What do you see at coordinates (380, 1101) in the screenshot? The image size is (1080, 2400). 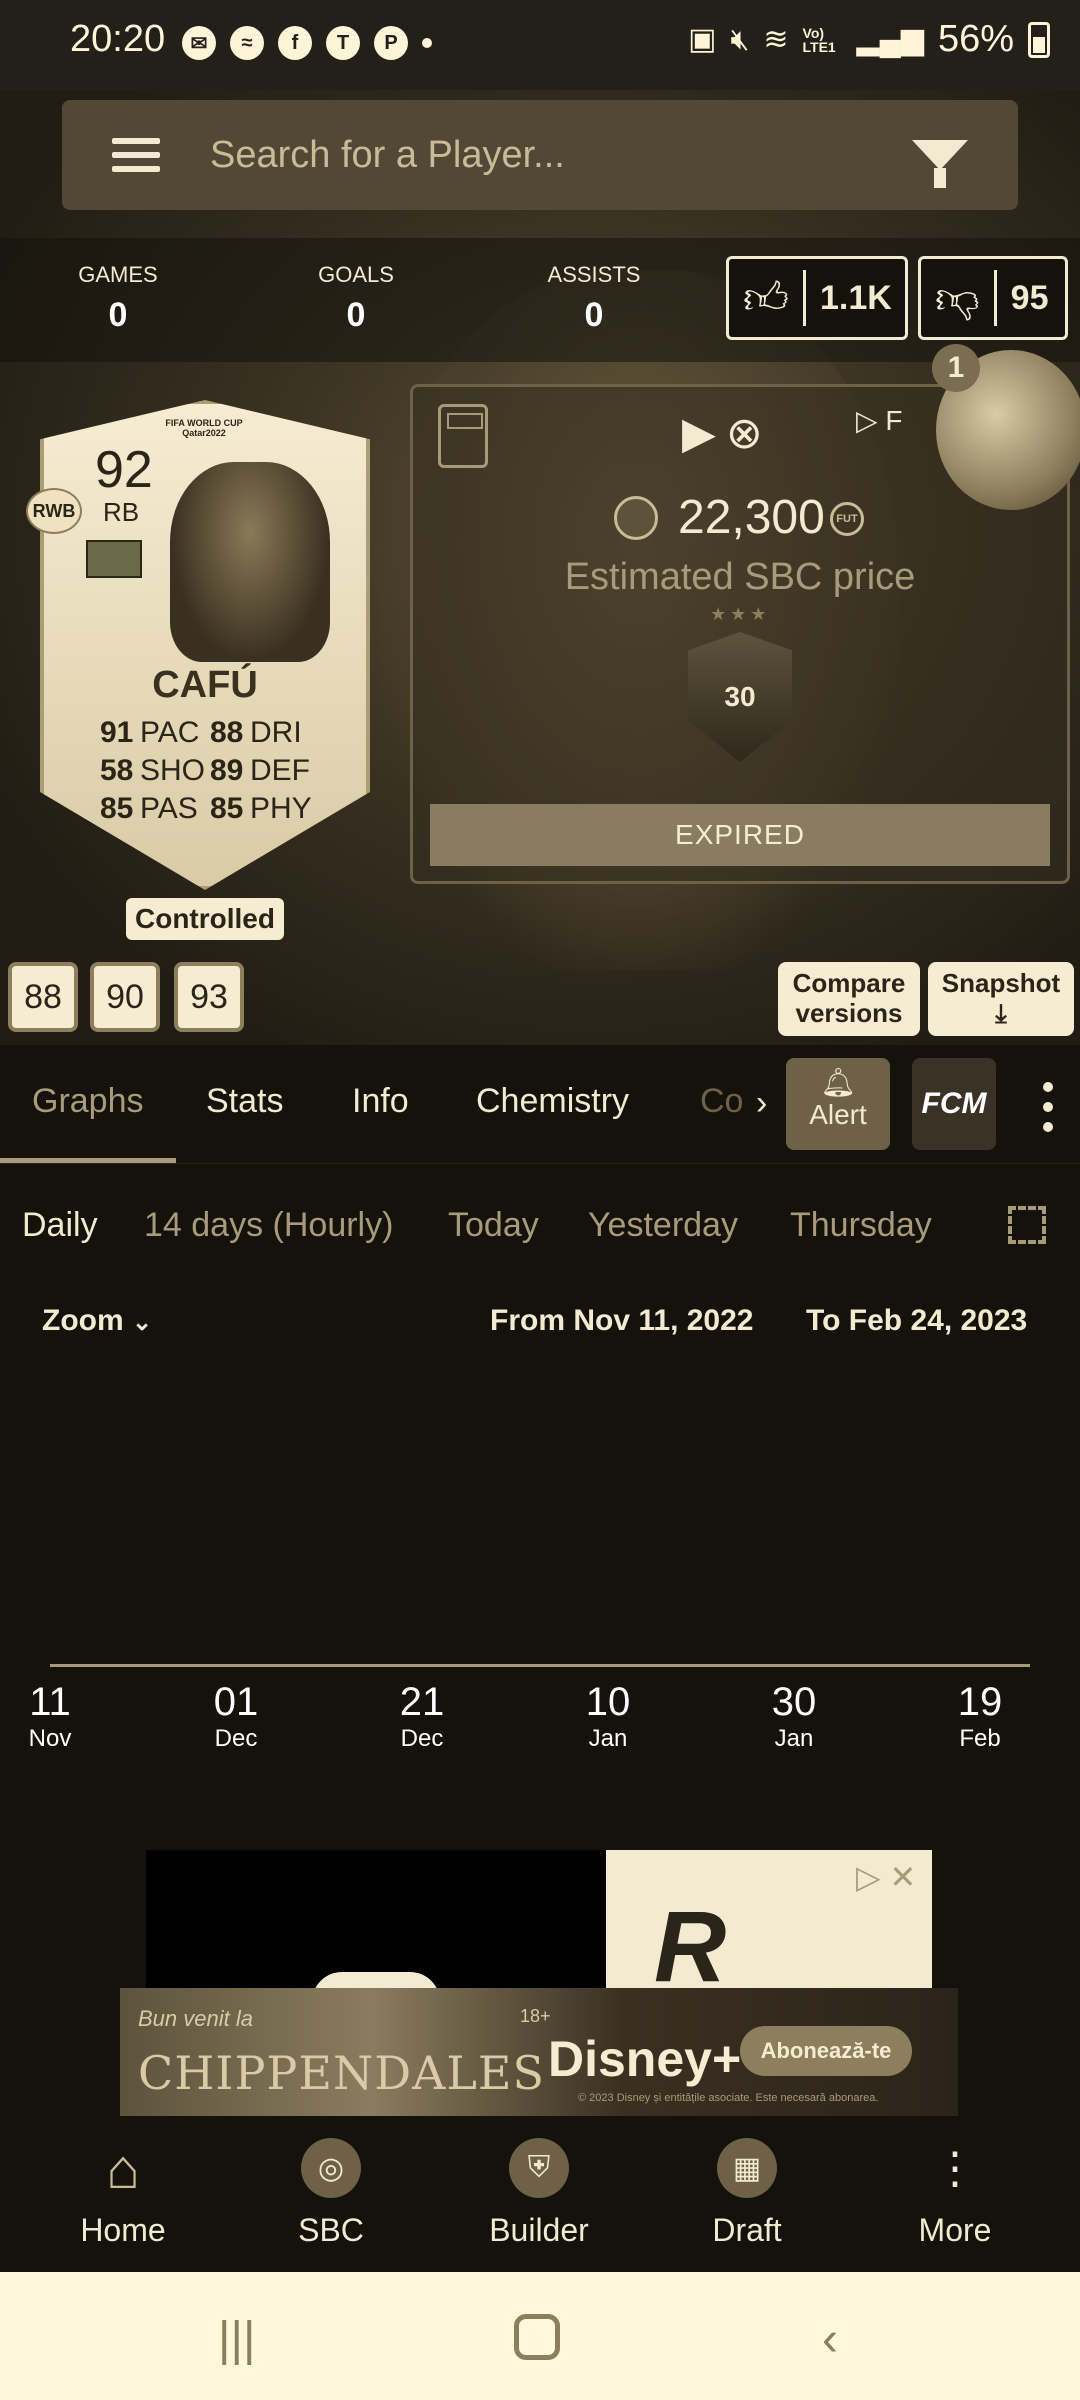 I see `tab-info: Info` at bounding box center [380, 1101].